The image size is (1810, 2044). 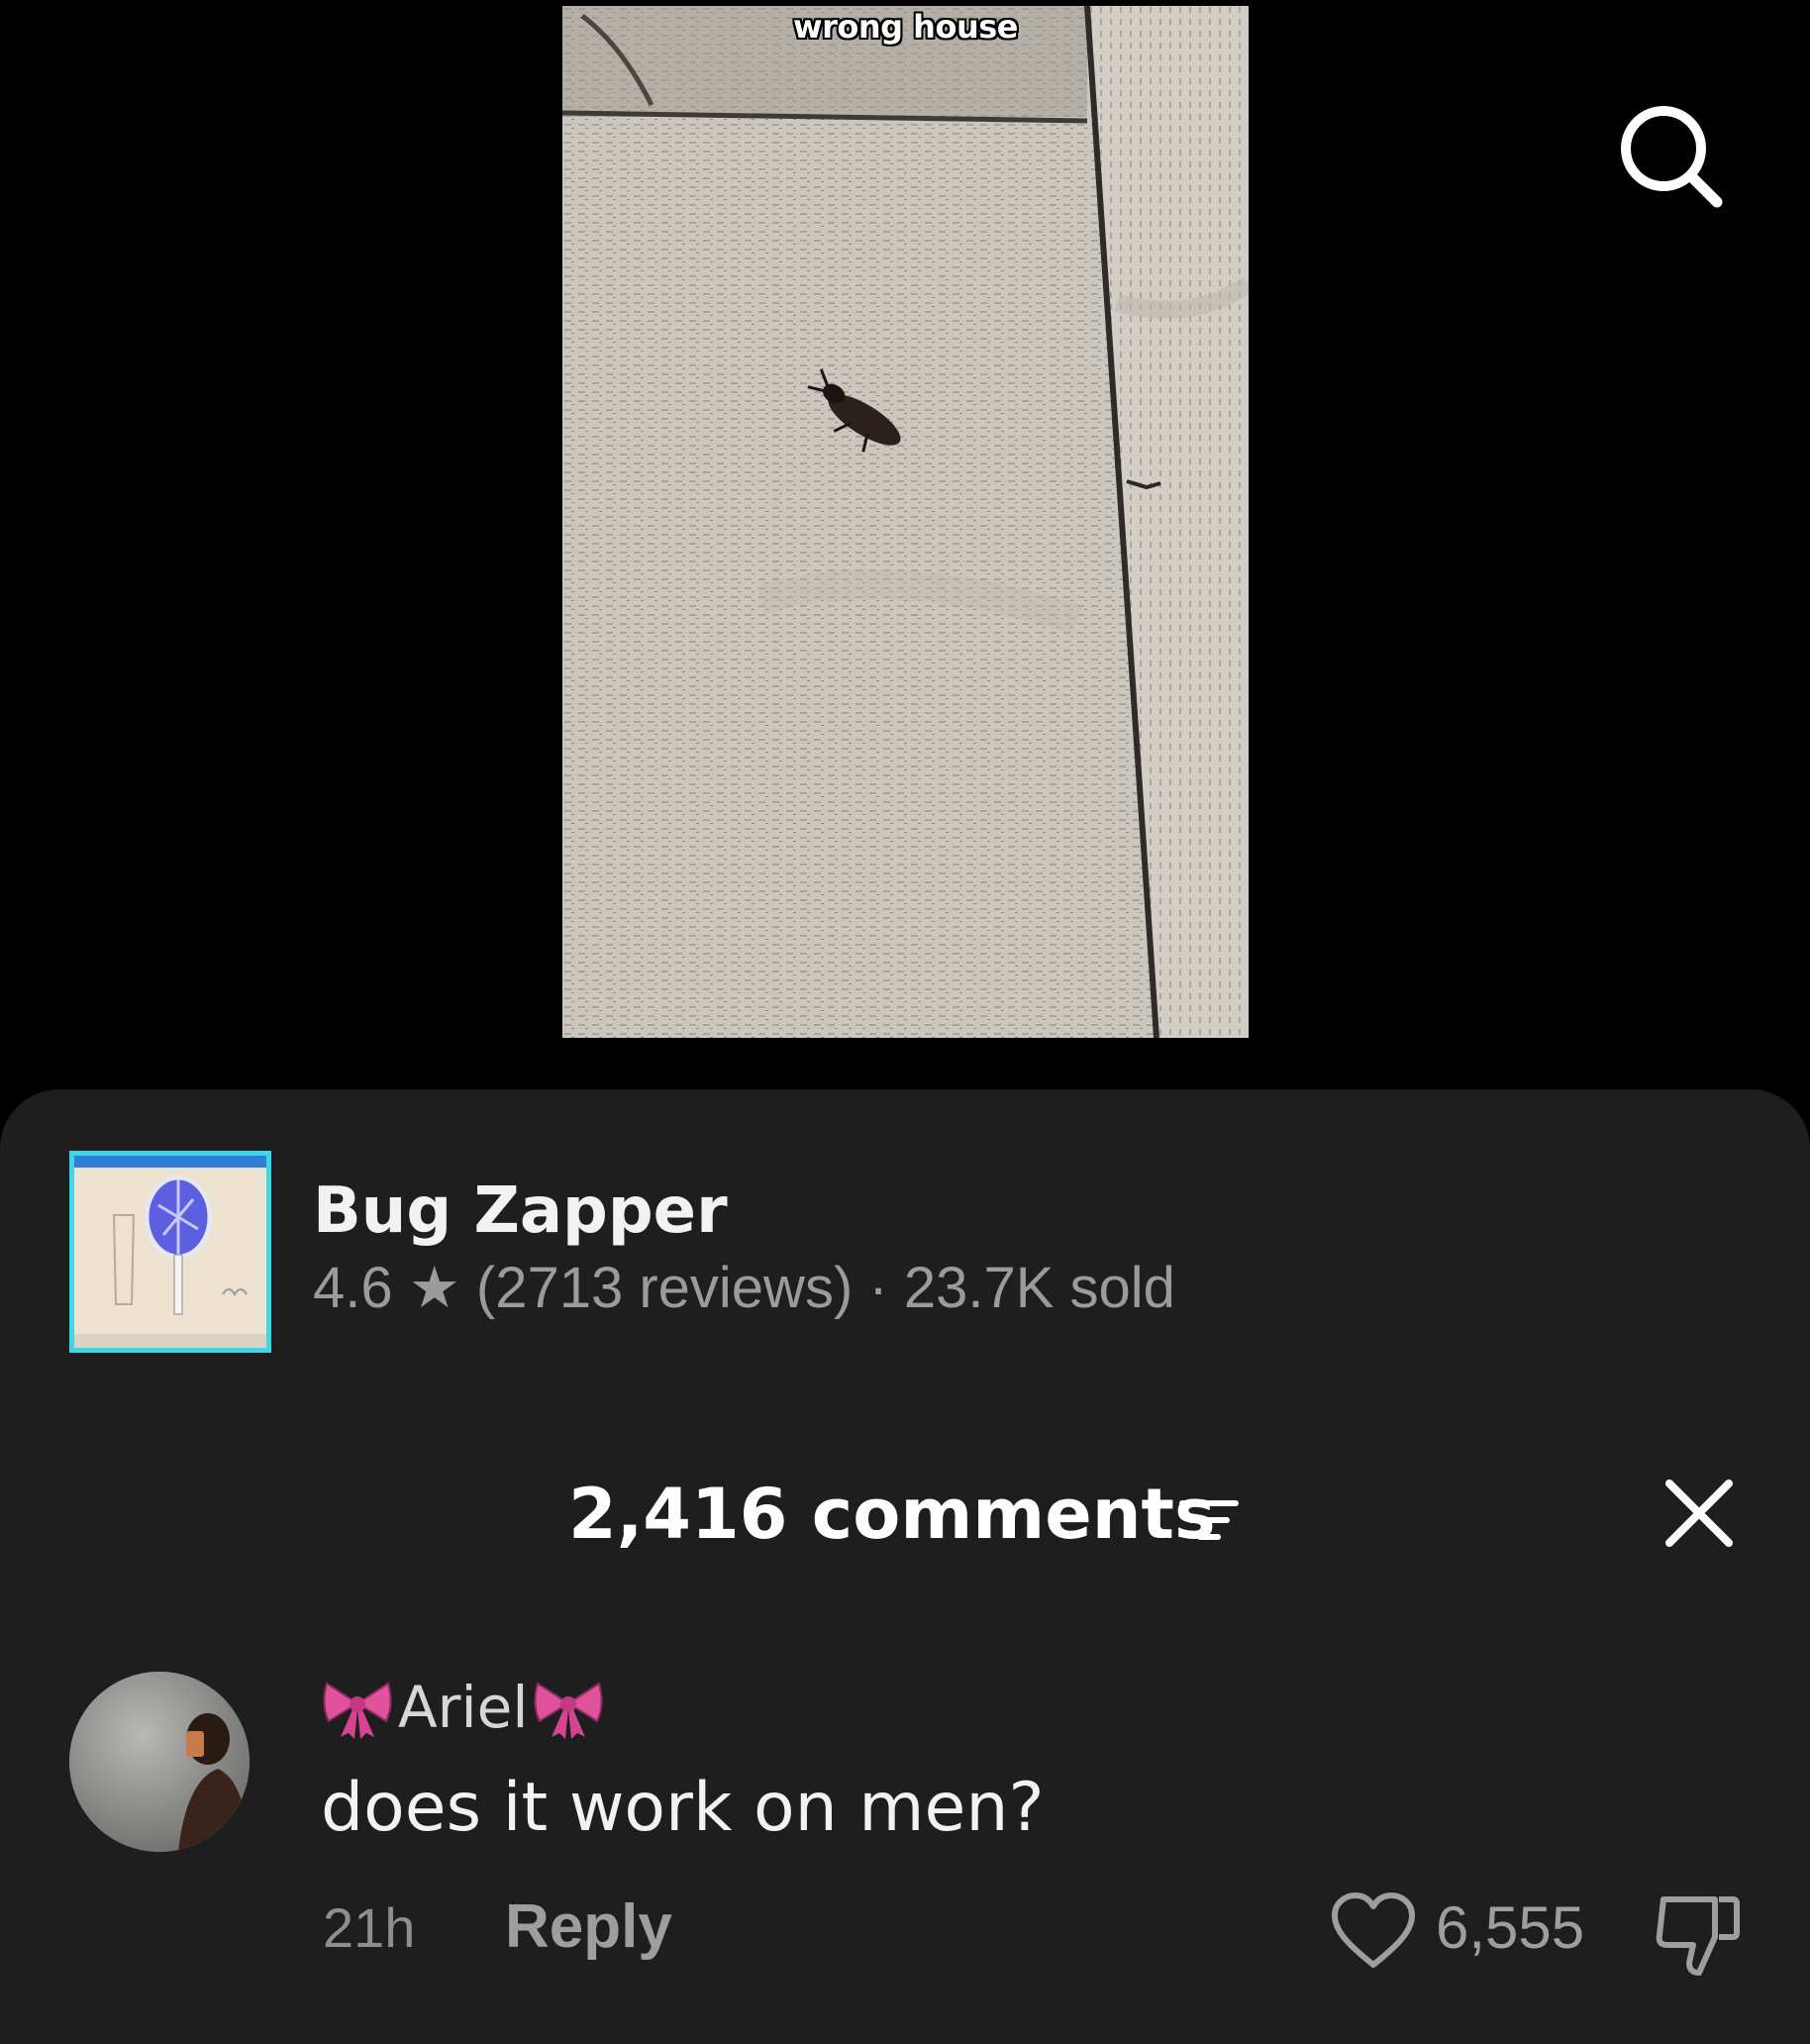 What do you see at coordinates (1039, 1288) in the screenshot?
I see `product-sold: 23.7K sold` at bounding box center [1039, 1288].